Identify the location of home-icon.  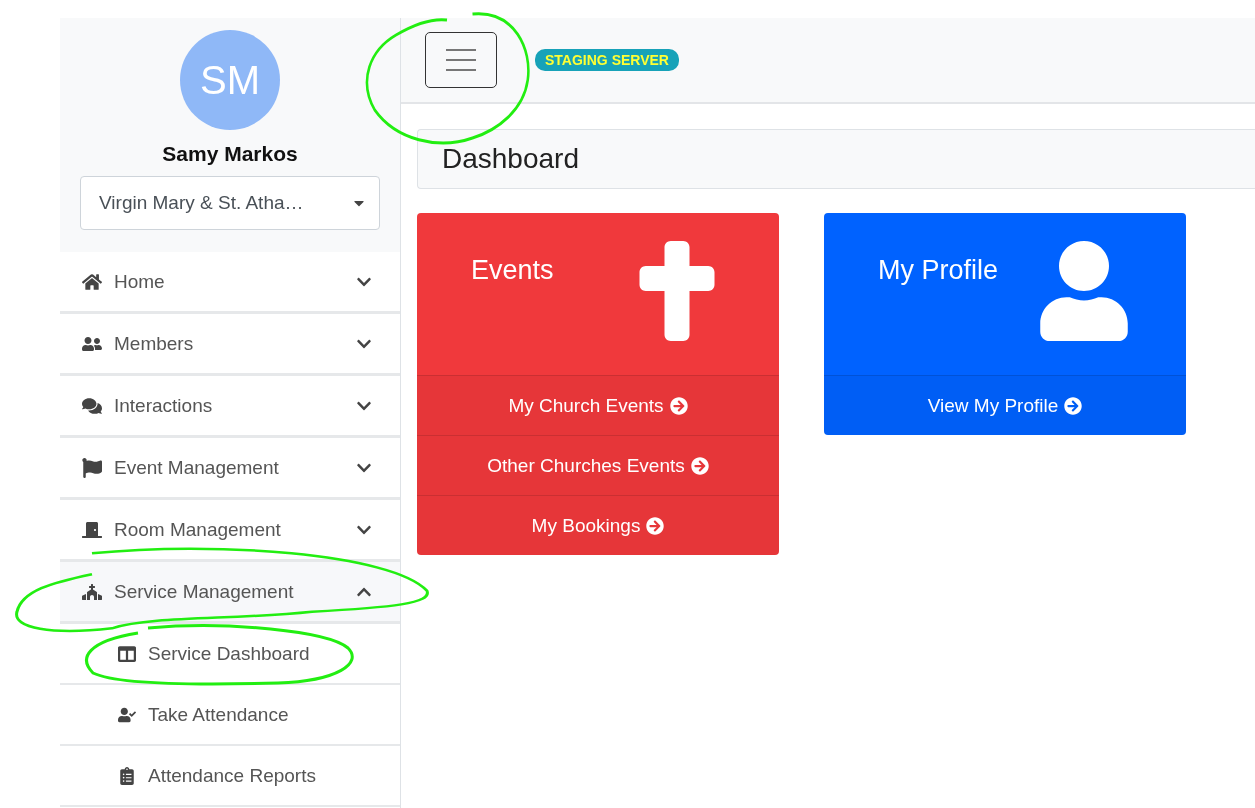
(92, 281).